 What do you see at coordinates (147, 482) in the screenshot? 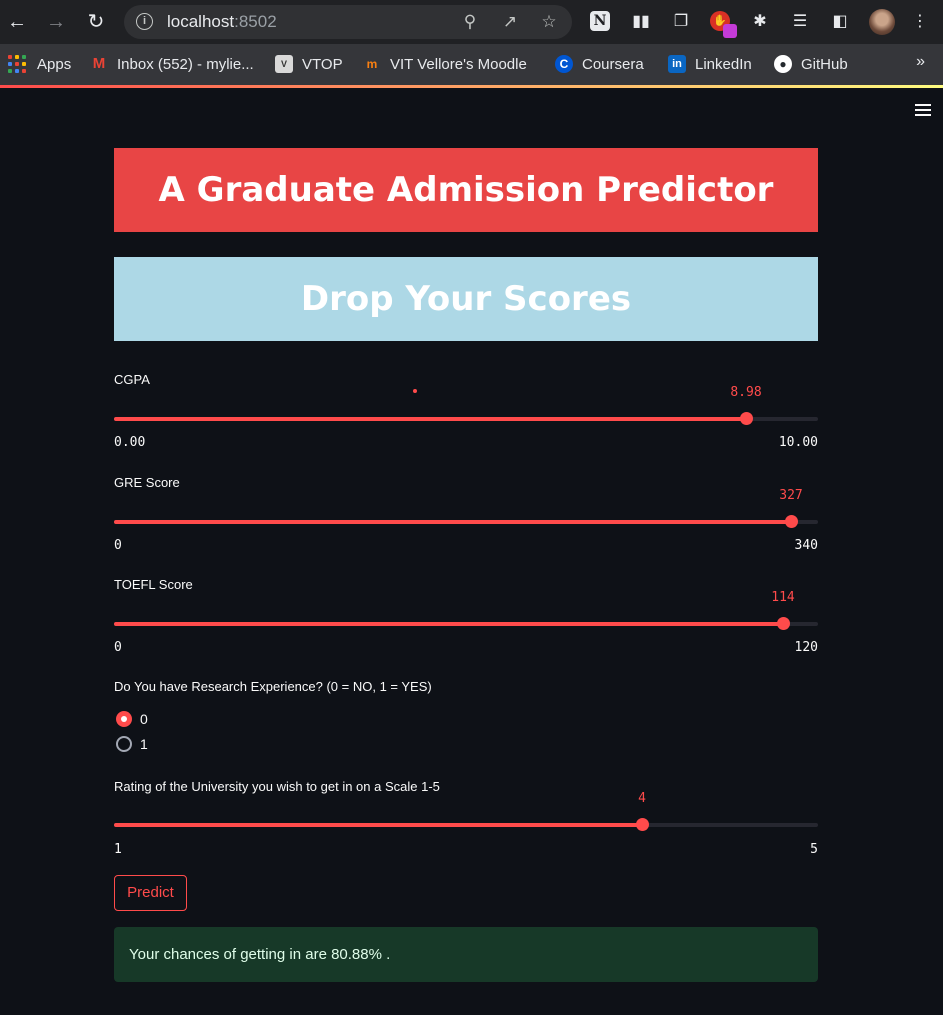
I see `gre-label: GRE Score` at bounding box center [147, 482].